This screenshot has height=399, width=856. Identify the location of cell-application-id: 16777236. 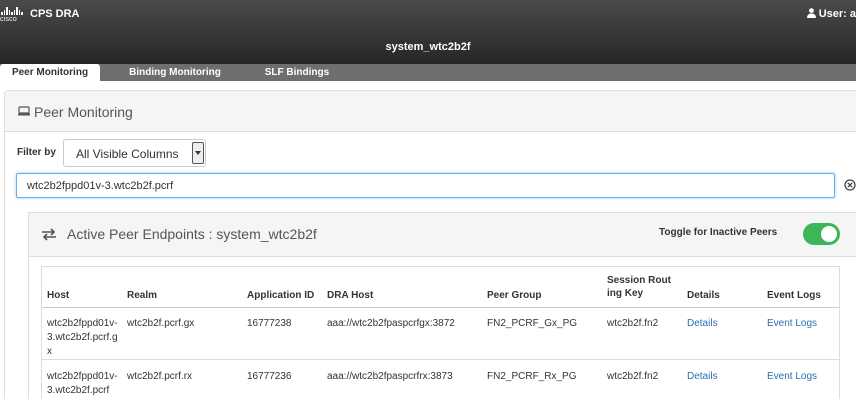
(269, 376).